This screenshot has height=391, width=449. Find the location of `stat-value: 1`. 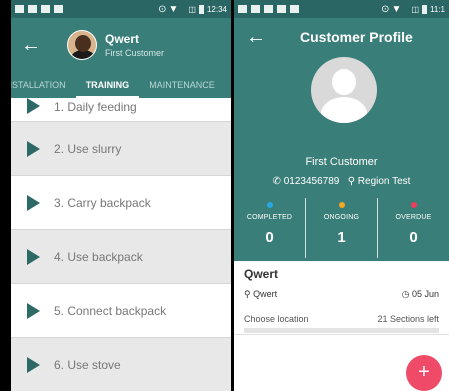

stat-value: 1 is located at coordinates (341, 237).